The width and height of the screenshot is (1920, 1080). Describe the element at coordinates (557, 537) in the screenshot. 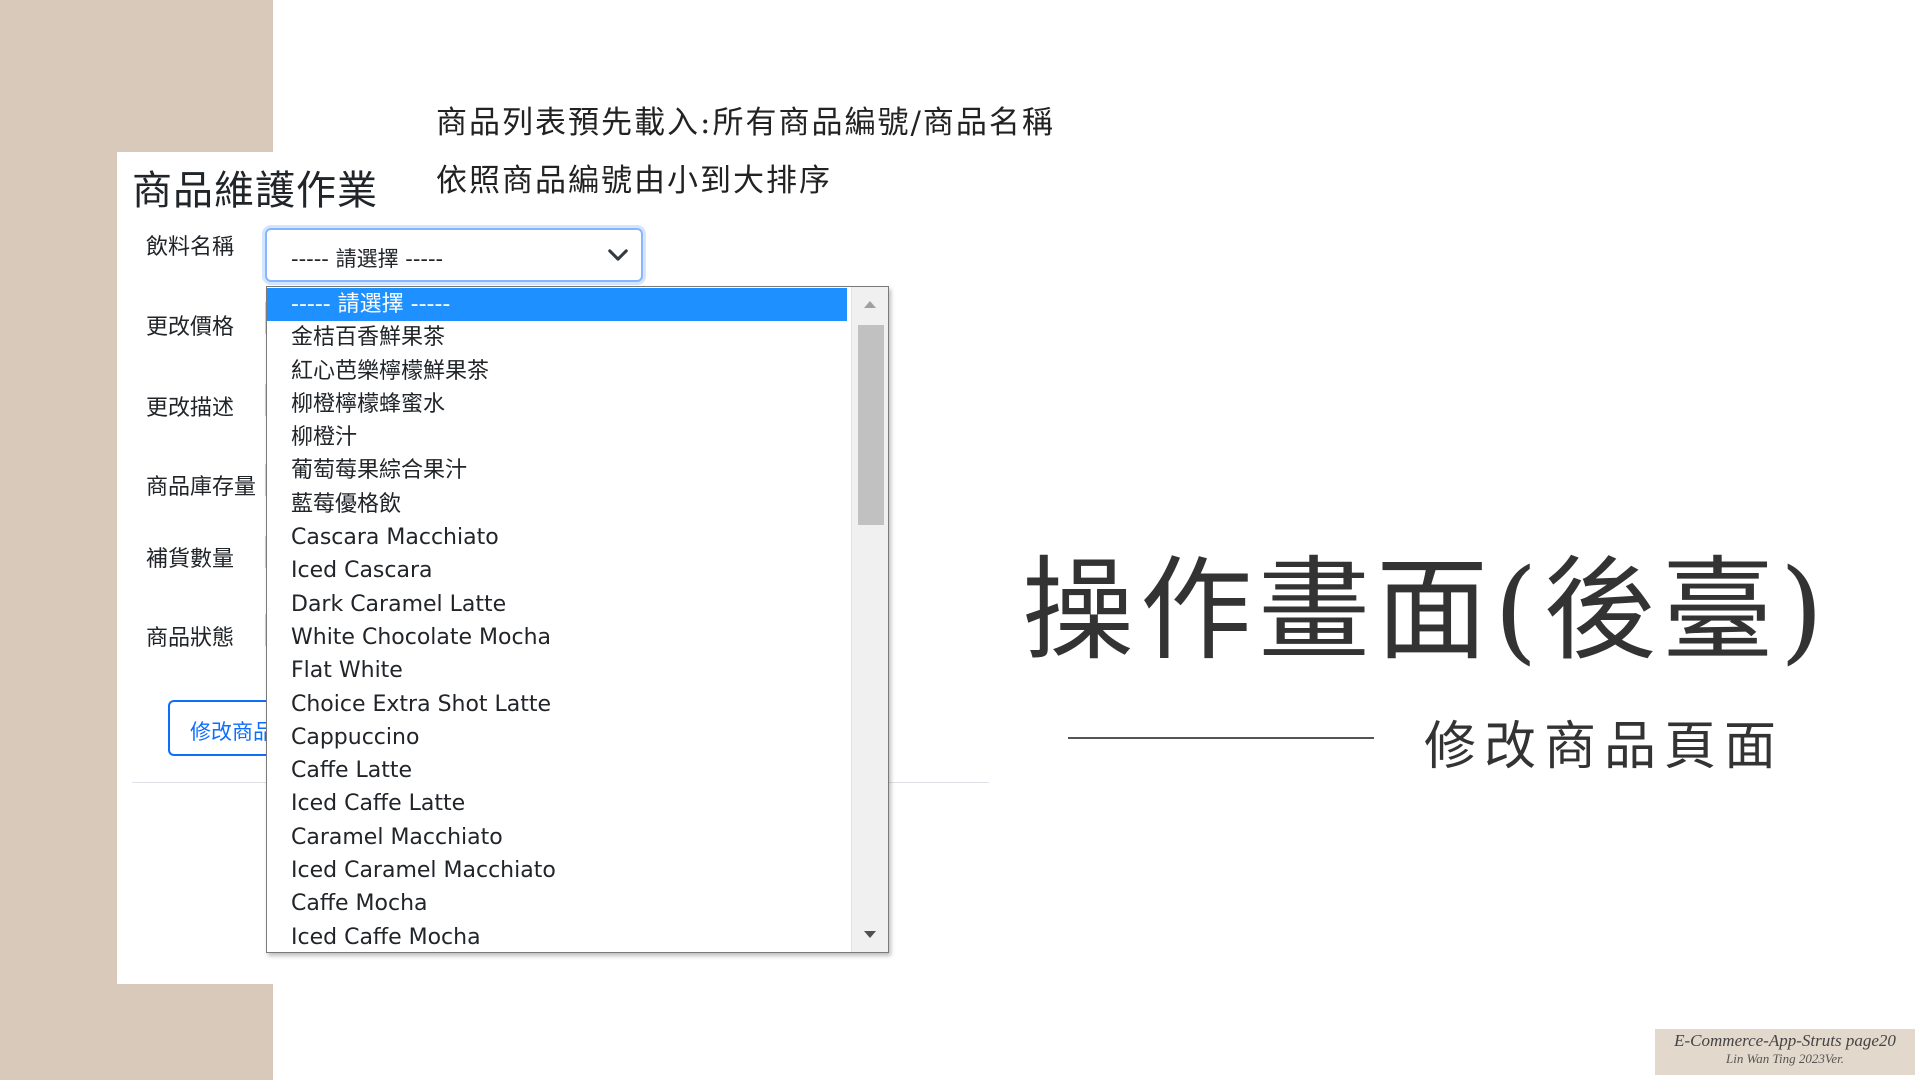

I see `dropdown-option: Cascara Macchiato` at that location.